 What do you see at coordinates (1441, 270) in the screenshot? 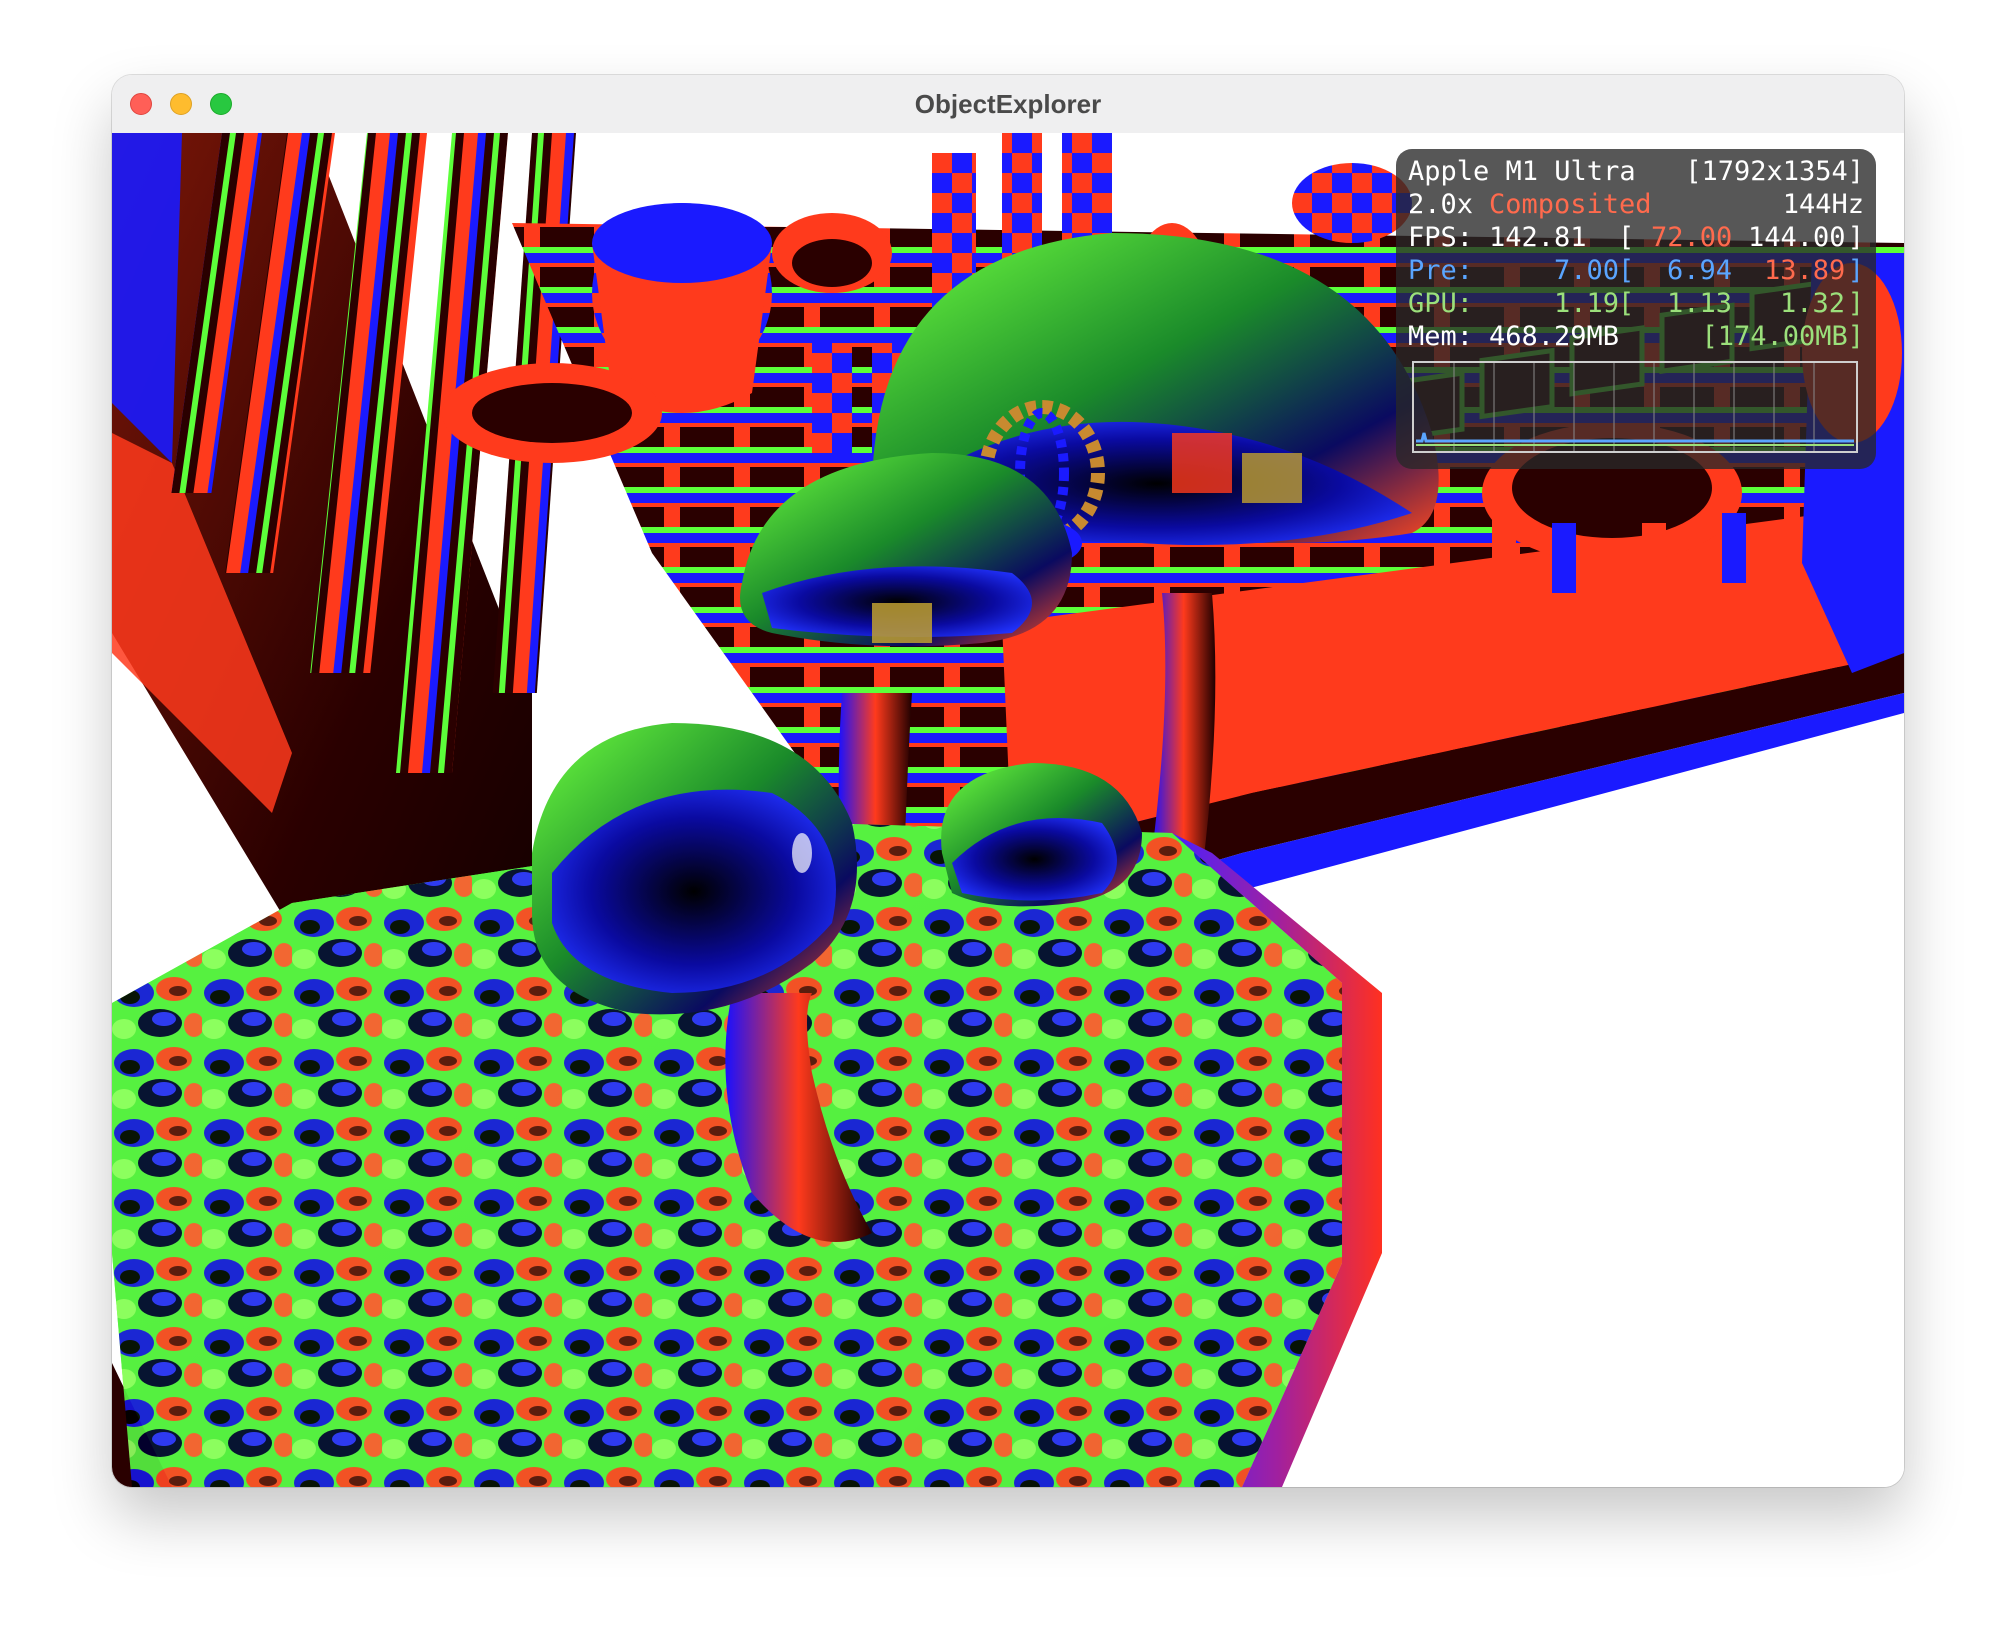
I see `hud-pre-label: Pre:` at bounding box center [1441, 270].